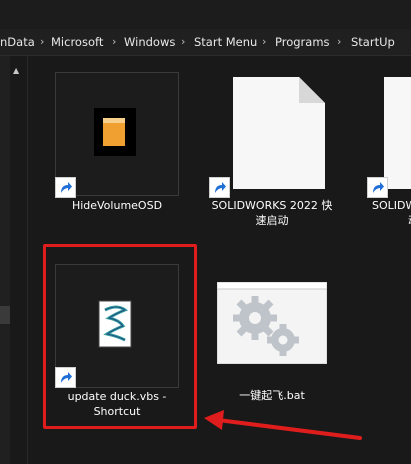 This screenshot has width=411, height=464. What do you see at coordinates (17, 42) in the screenshot?
I see `breadcrumb-item-appdata: nData` at bounding box center [17, 42].